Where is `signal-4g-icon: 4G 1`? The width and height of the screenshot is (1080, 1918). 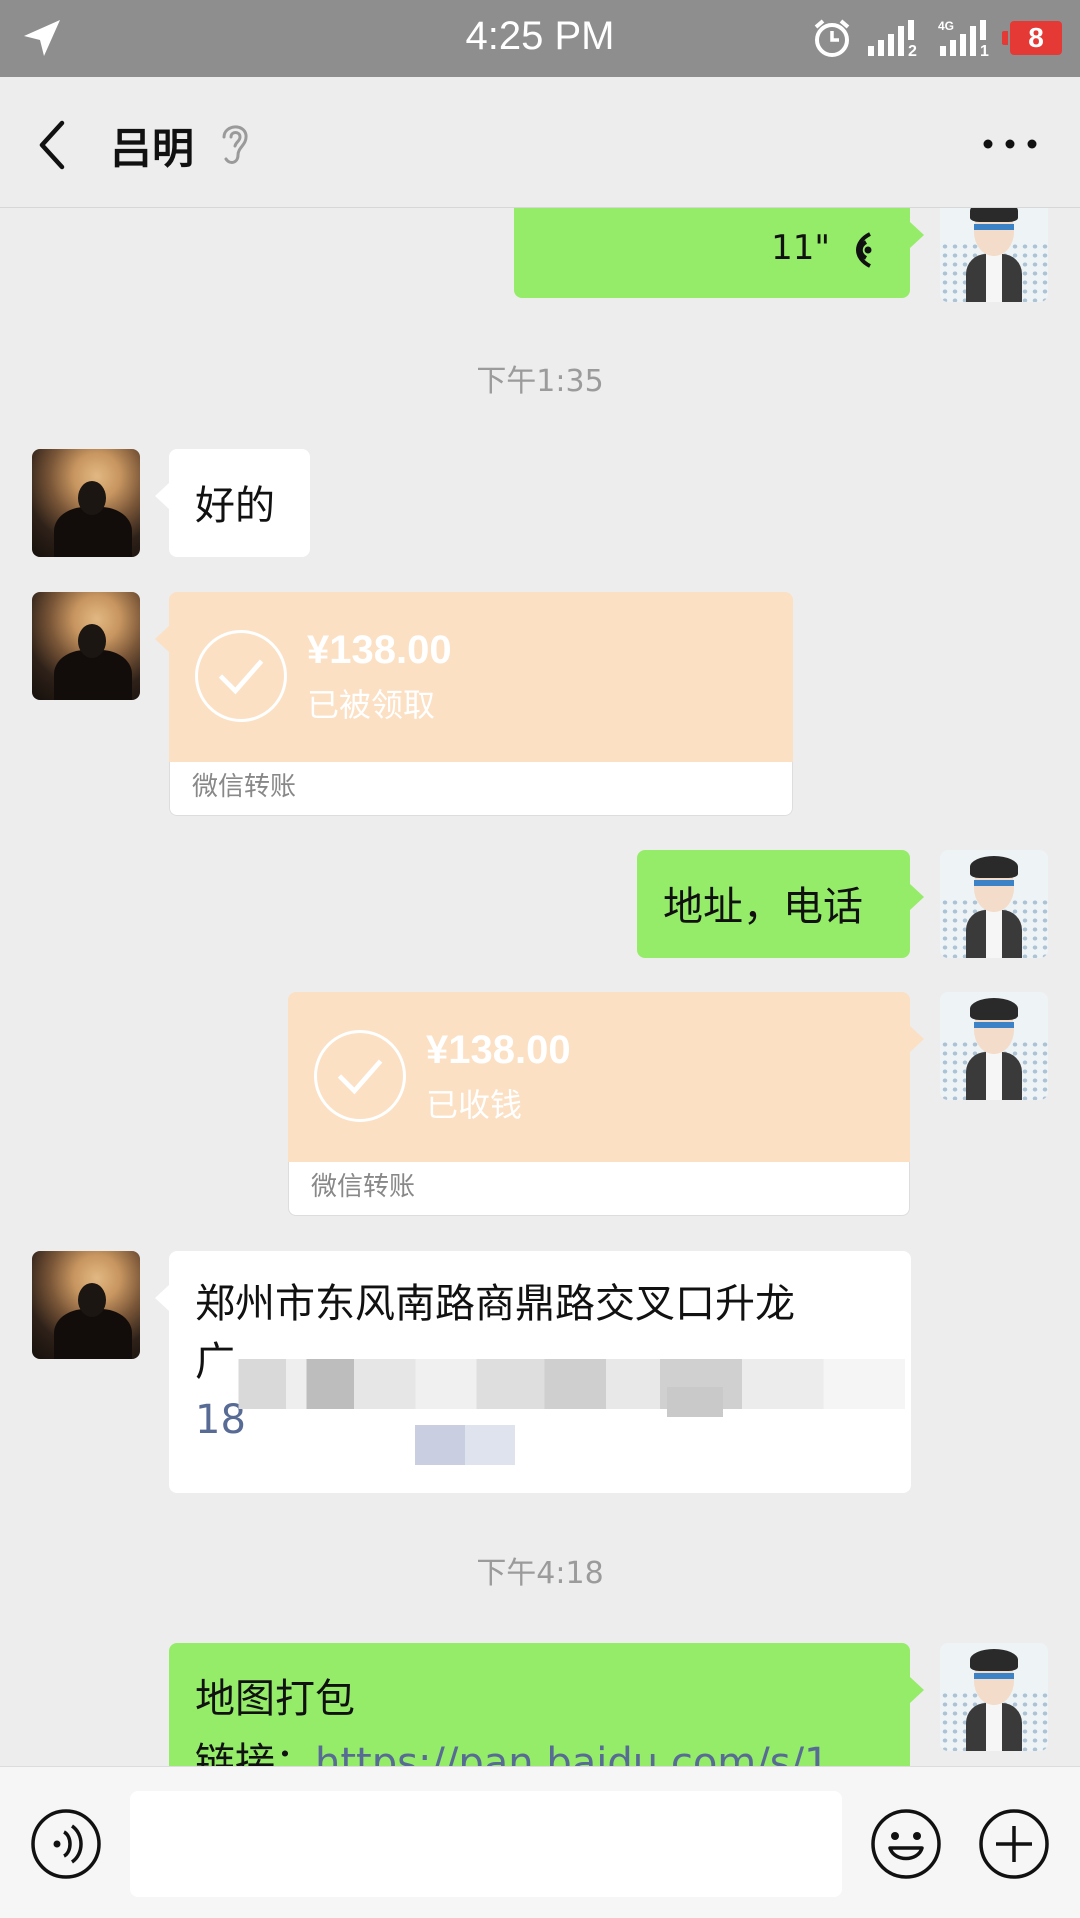
signal-4g-icon: 4G 1 is located at coordinates (963, 38).